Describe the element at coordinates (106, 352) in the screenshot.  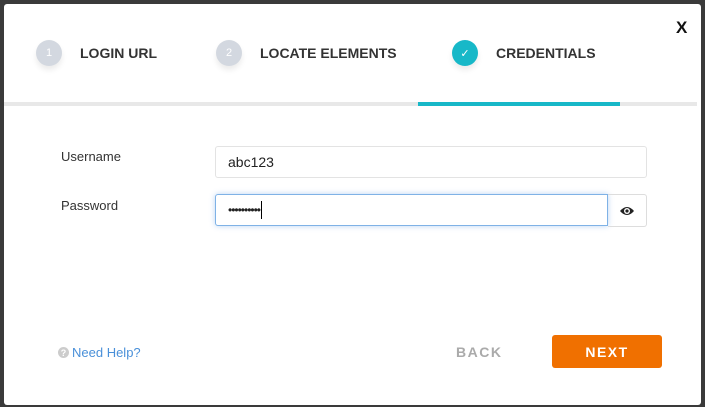
I see `help-label: Need Help?` at that location.